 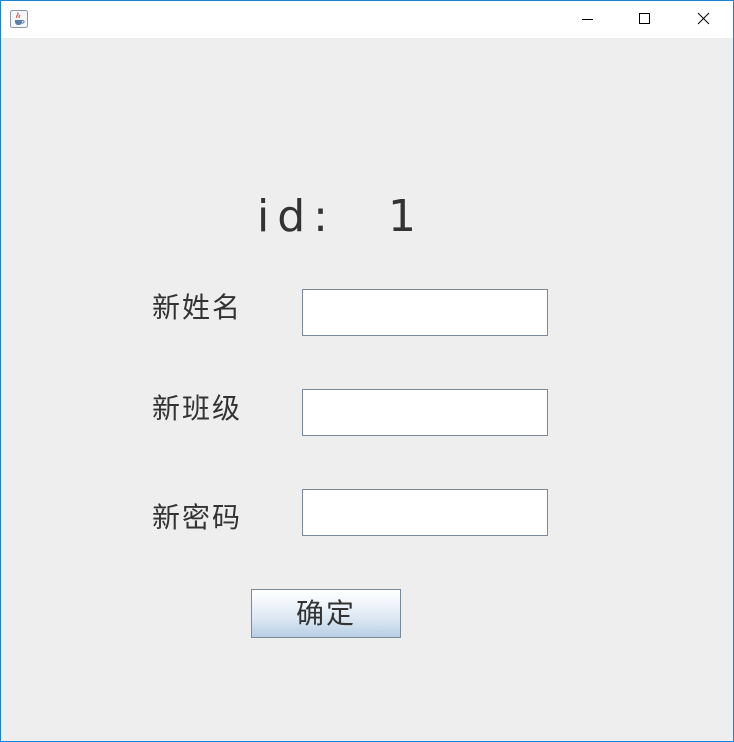 What do you see at coordinates (197, 517) in the screenshot?
I see `new-password-label: 新密码` at bounding box center [197, 517].